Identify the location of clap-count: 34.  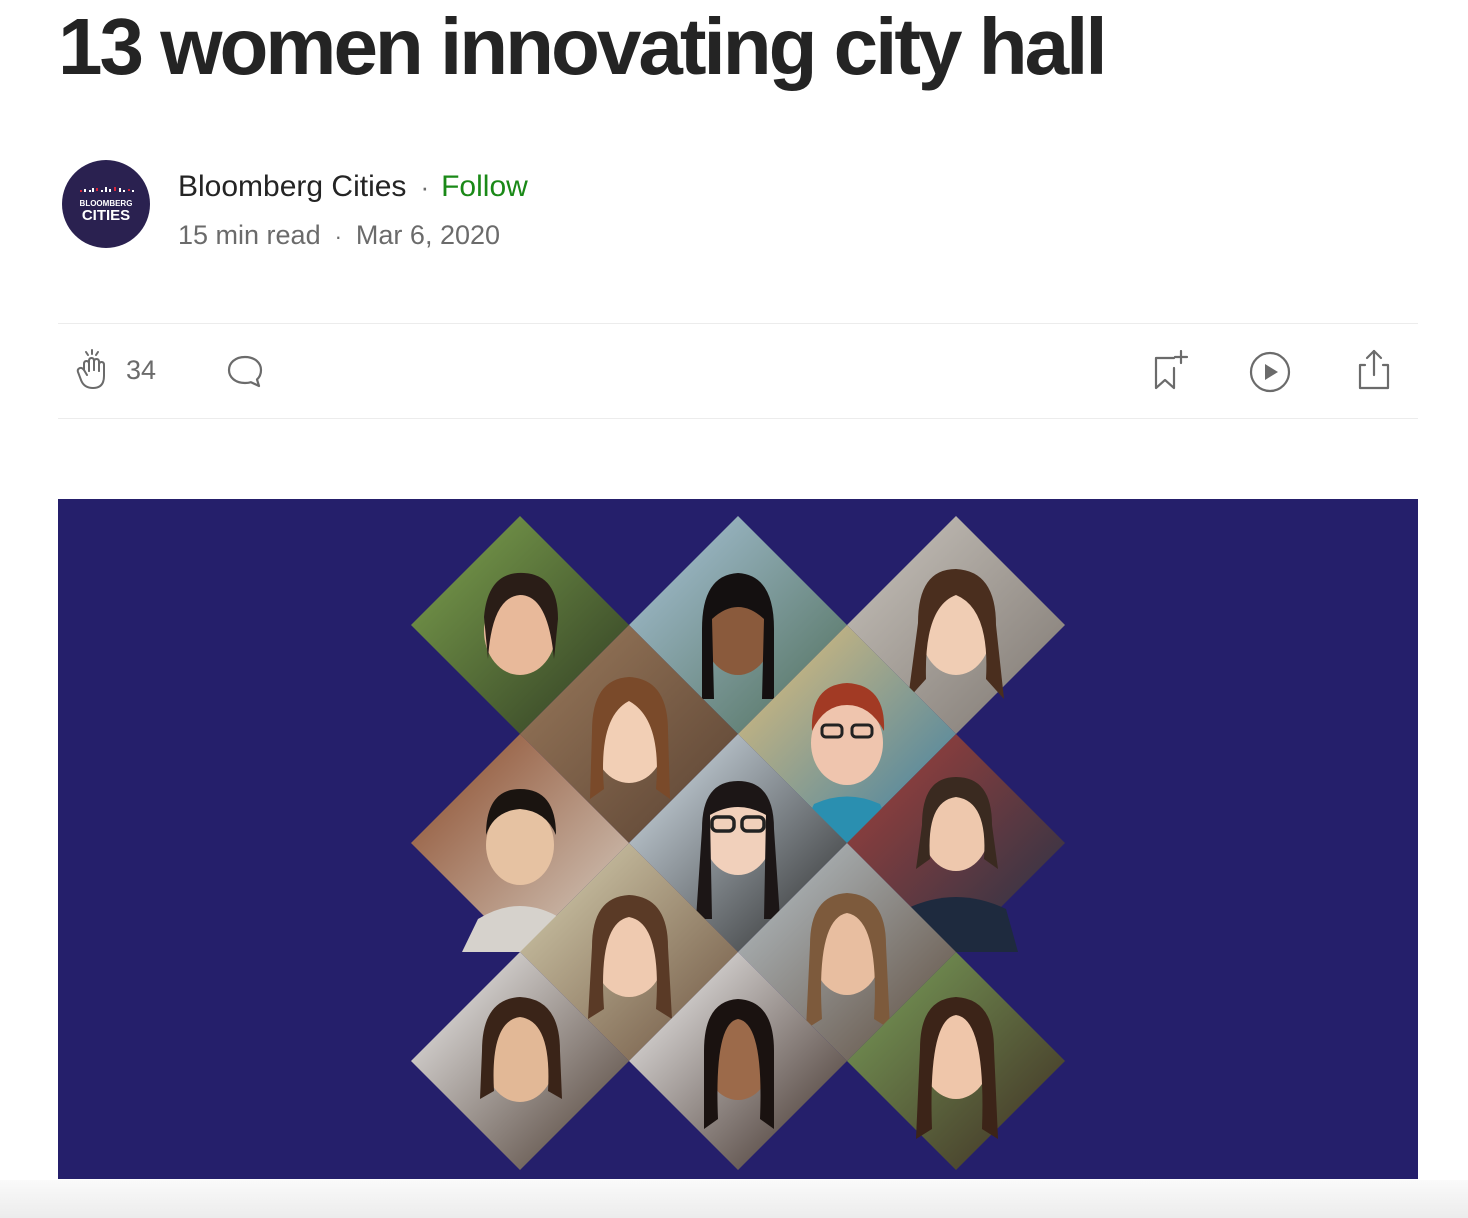
(141, 369).